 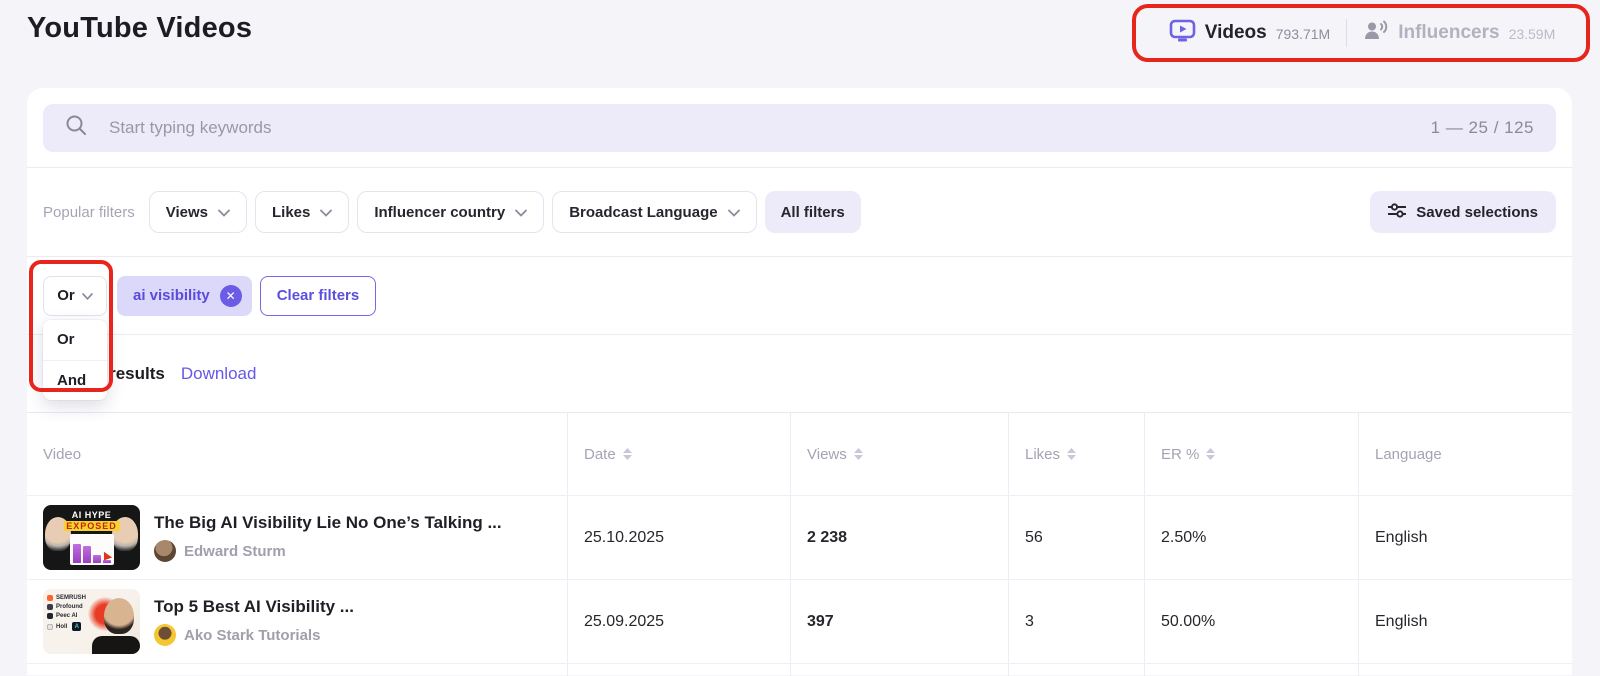 I want to click on operator-option-or: Or, so click(x=75, y=340).